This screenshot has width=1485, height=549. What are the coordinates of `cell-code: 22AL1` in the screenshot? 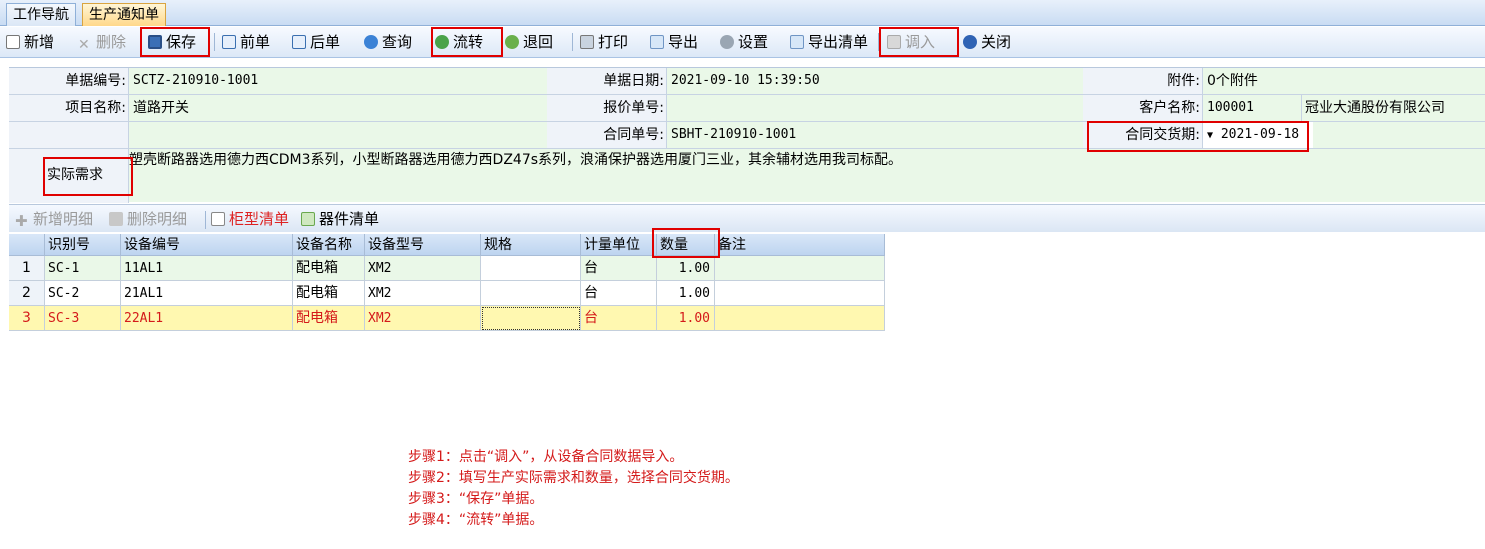 It's located at (207, 318).